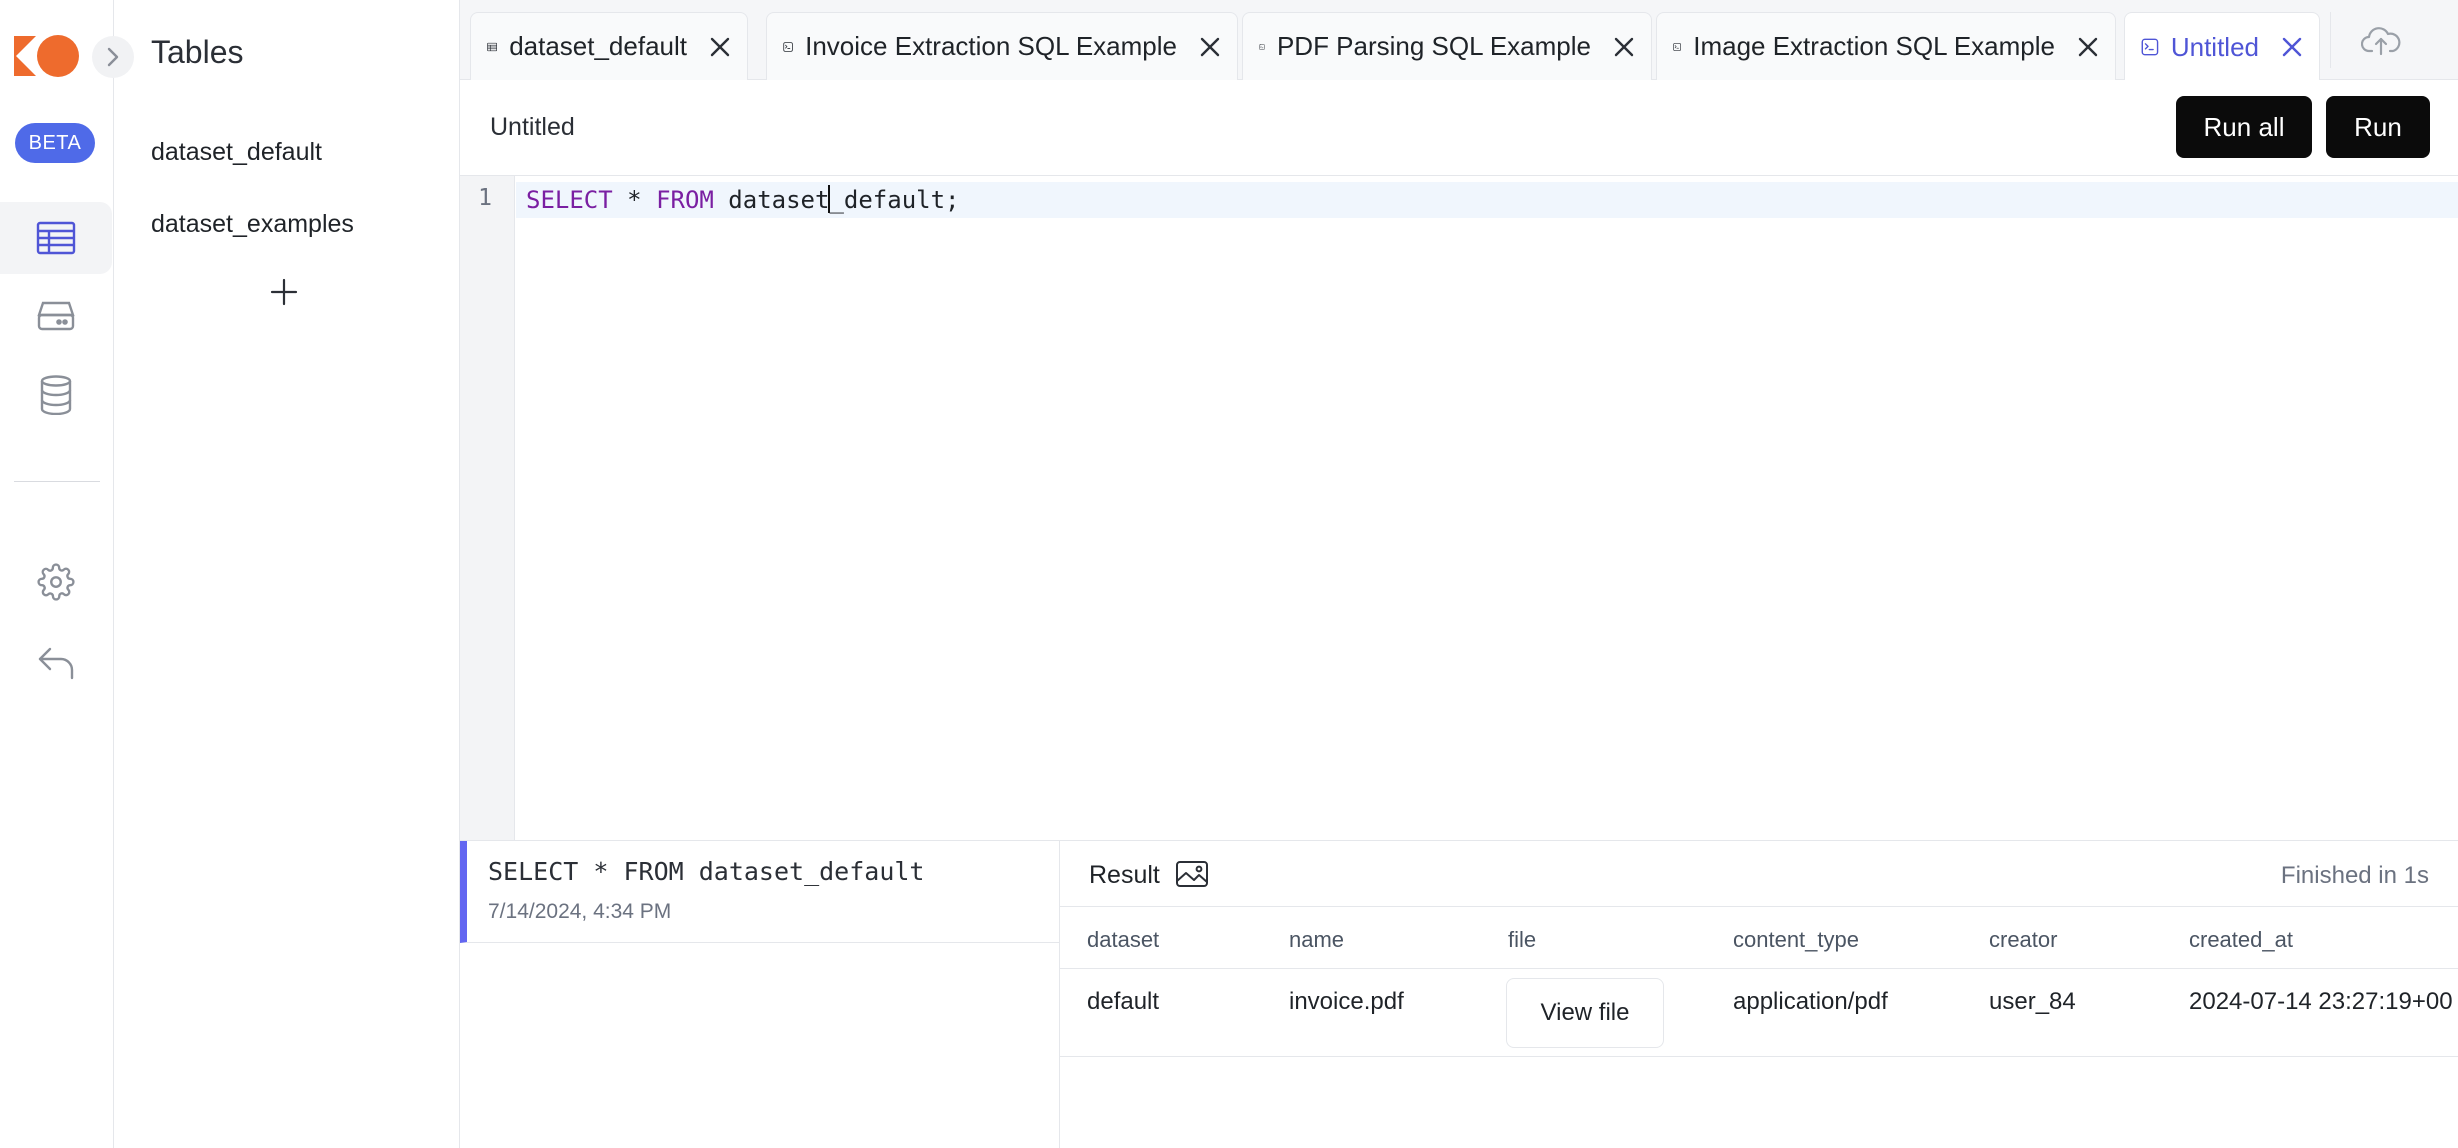 Image resolution: width=2458 pixels, height=1148 pixels. I want to click on cell-dataset: default, so click(1123, 1001).